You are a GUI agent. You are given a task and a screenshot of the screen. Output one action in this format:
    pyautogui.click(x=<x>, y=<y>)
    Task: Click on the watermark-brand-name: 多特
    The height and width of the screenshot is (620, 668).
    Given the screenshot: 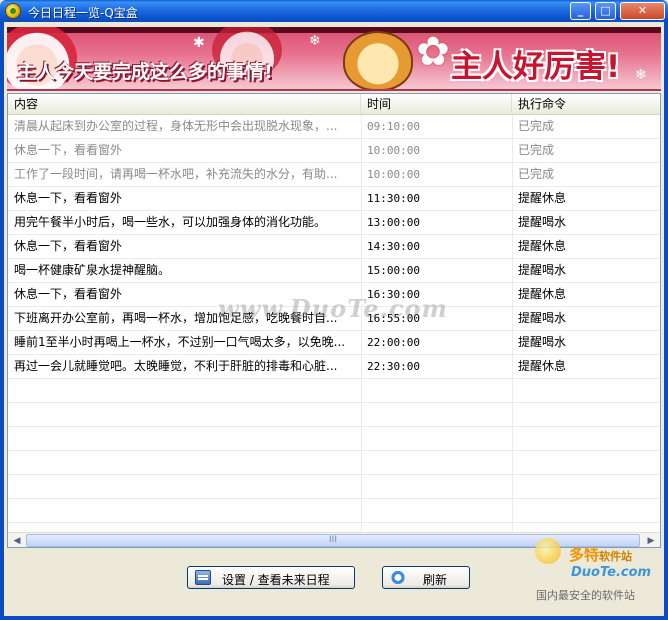 What is the action you would take?
    pyautogui.click(x=584, y=555)
    